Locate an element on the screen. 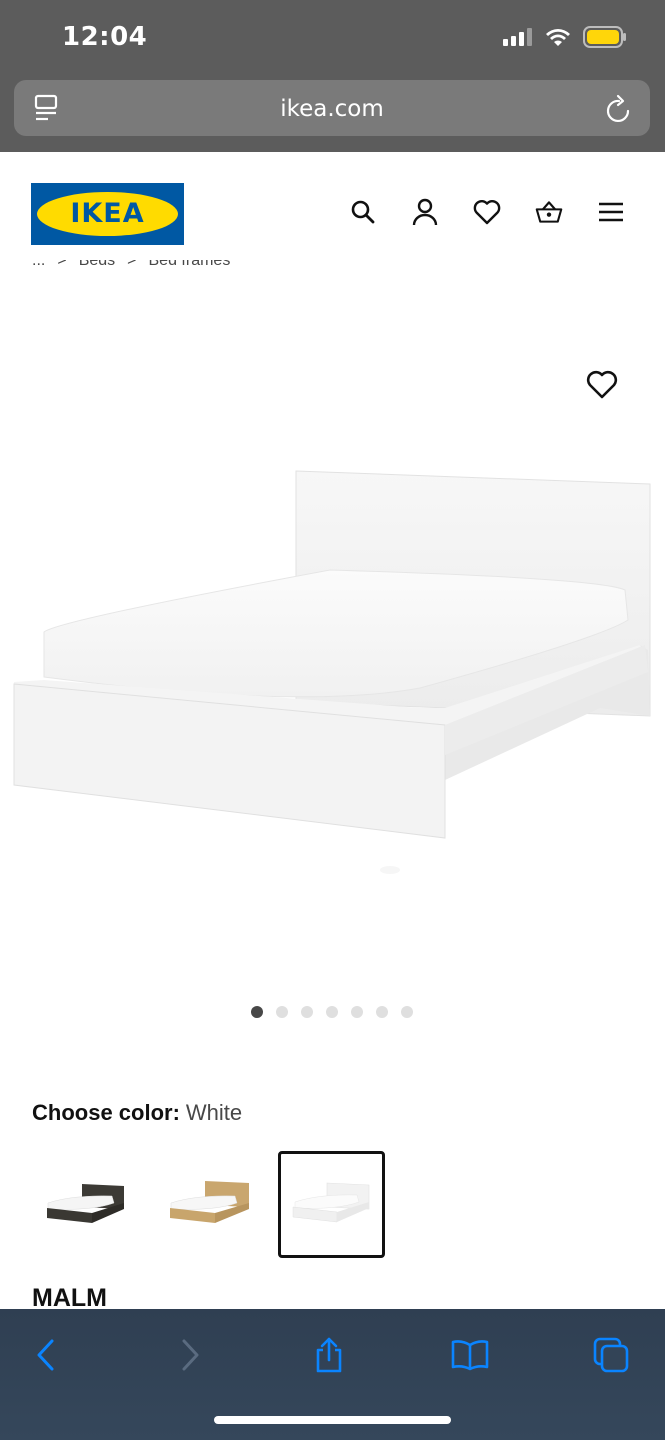 The image size is (665, 1440). url-text: ikea.com is located at coordinates (332, 109).